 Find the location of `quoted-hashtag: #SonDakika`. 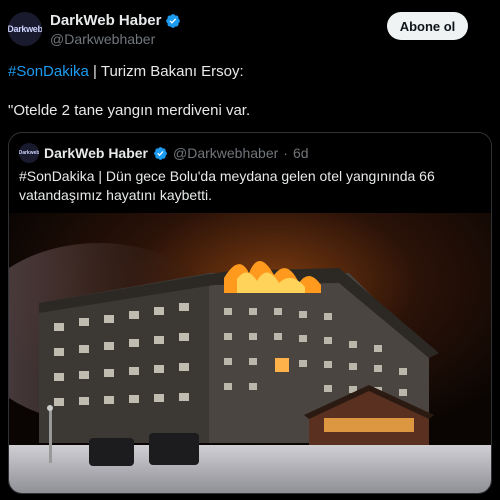

quoted-hashtag: #SonDakika is located at coordinates (57, 176).